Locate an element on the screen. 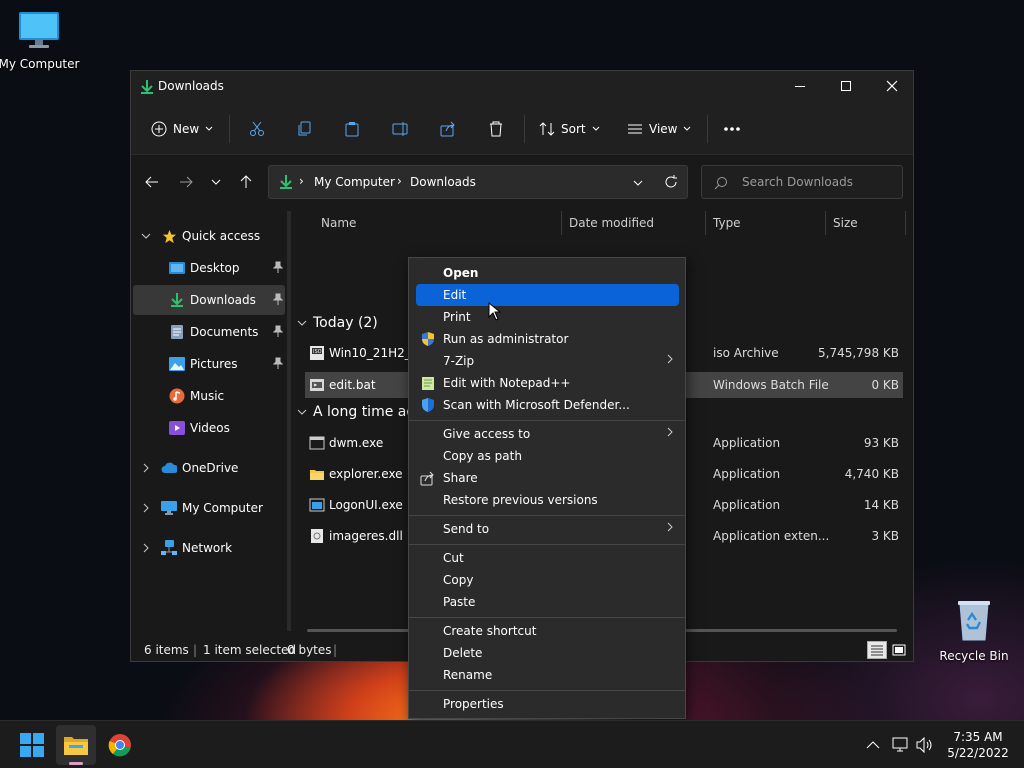 The image size is (1024, 768). close-button is located at coordinates (892, 86).